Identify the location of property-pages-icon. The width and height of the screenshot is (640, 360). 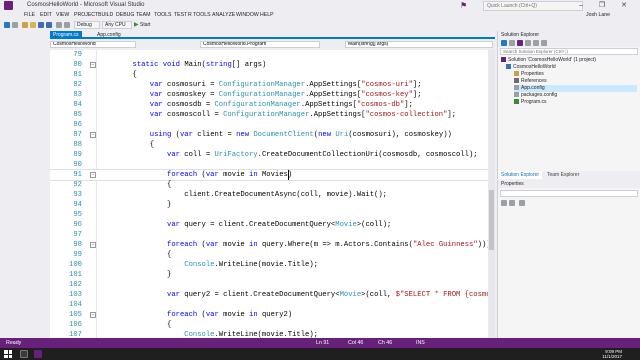
(522, 203).